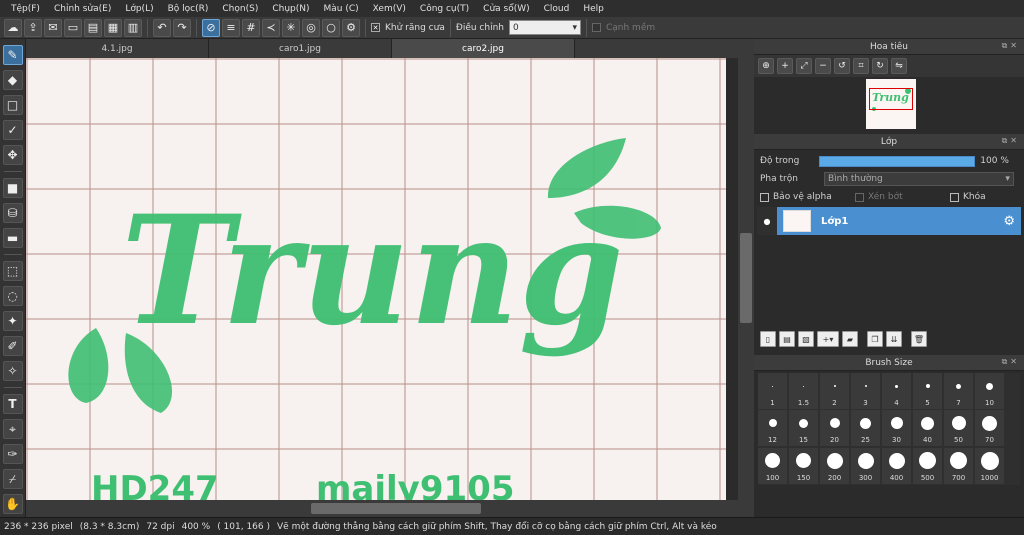 This screenshot has height=535, width=1024. Describe the element at coordinates (958, 391) in the screenshot. I see `brush-size-cell: 7` at that location.